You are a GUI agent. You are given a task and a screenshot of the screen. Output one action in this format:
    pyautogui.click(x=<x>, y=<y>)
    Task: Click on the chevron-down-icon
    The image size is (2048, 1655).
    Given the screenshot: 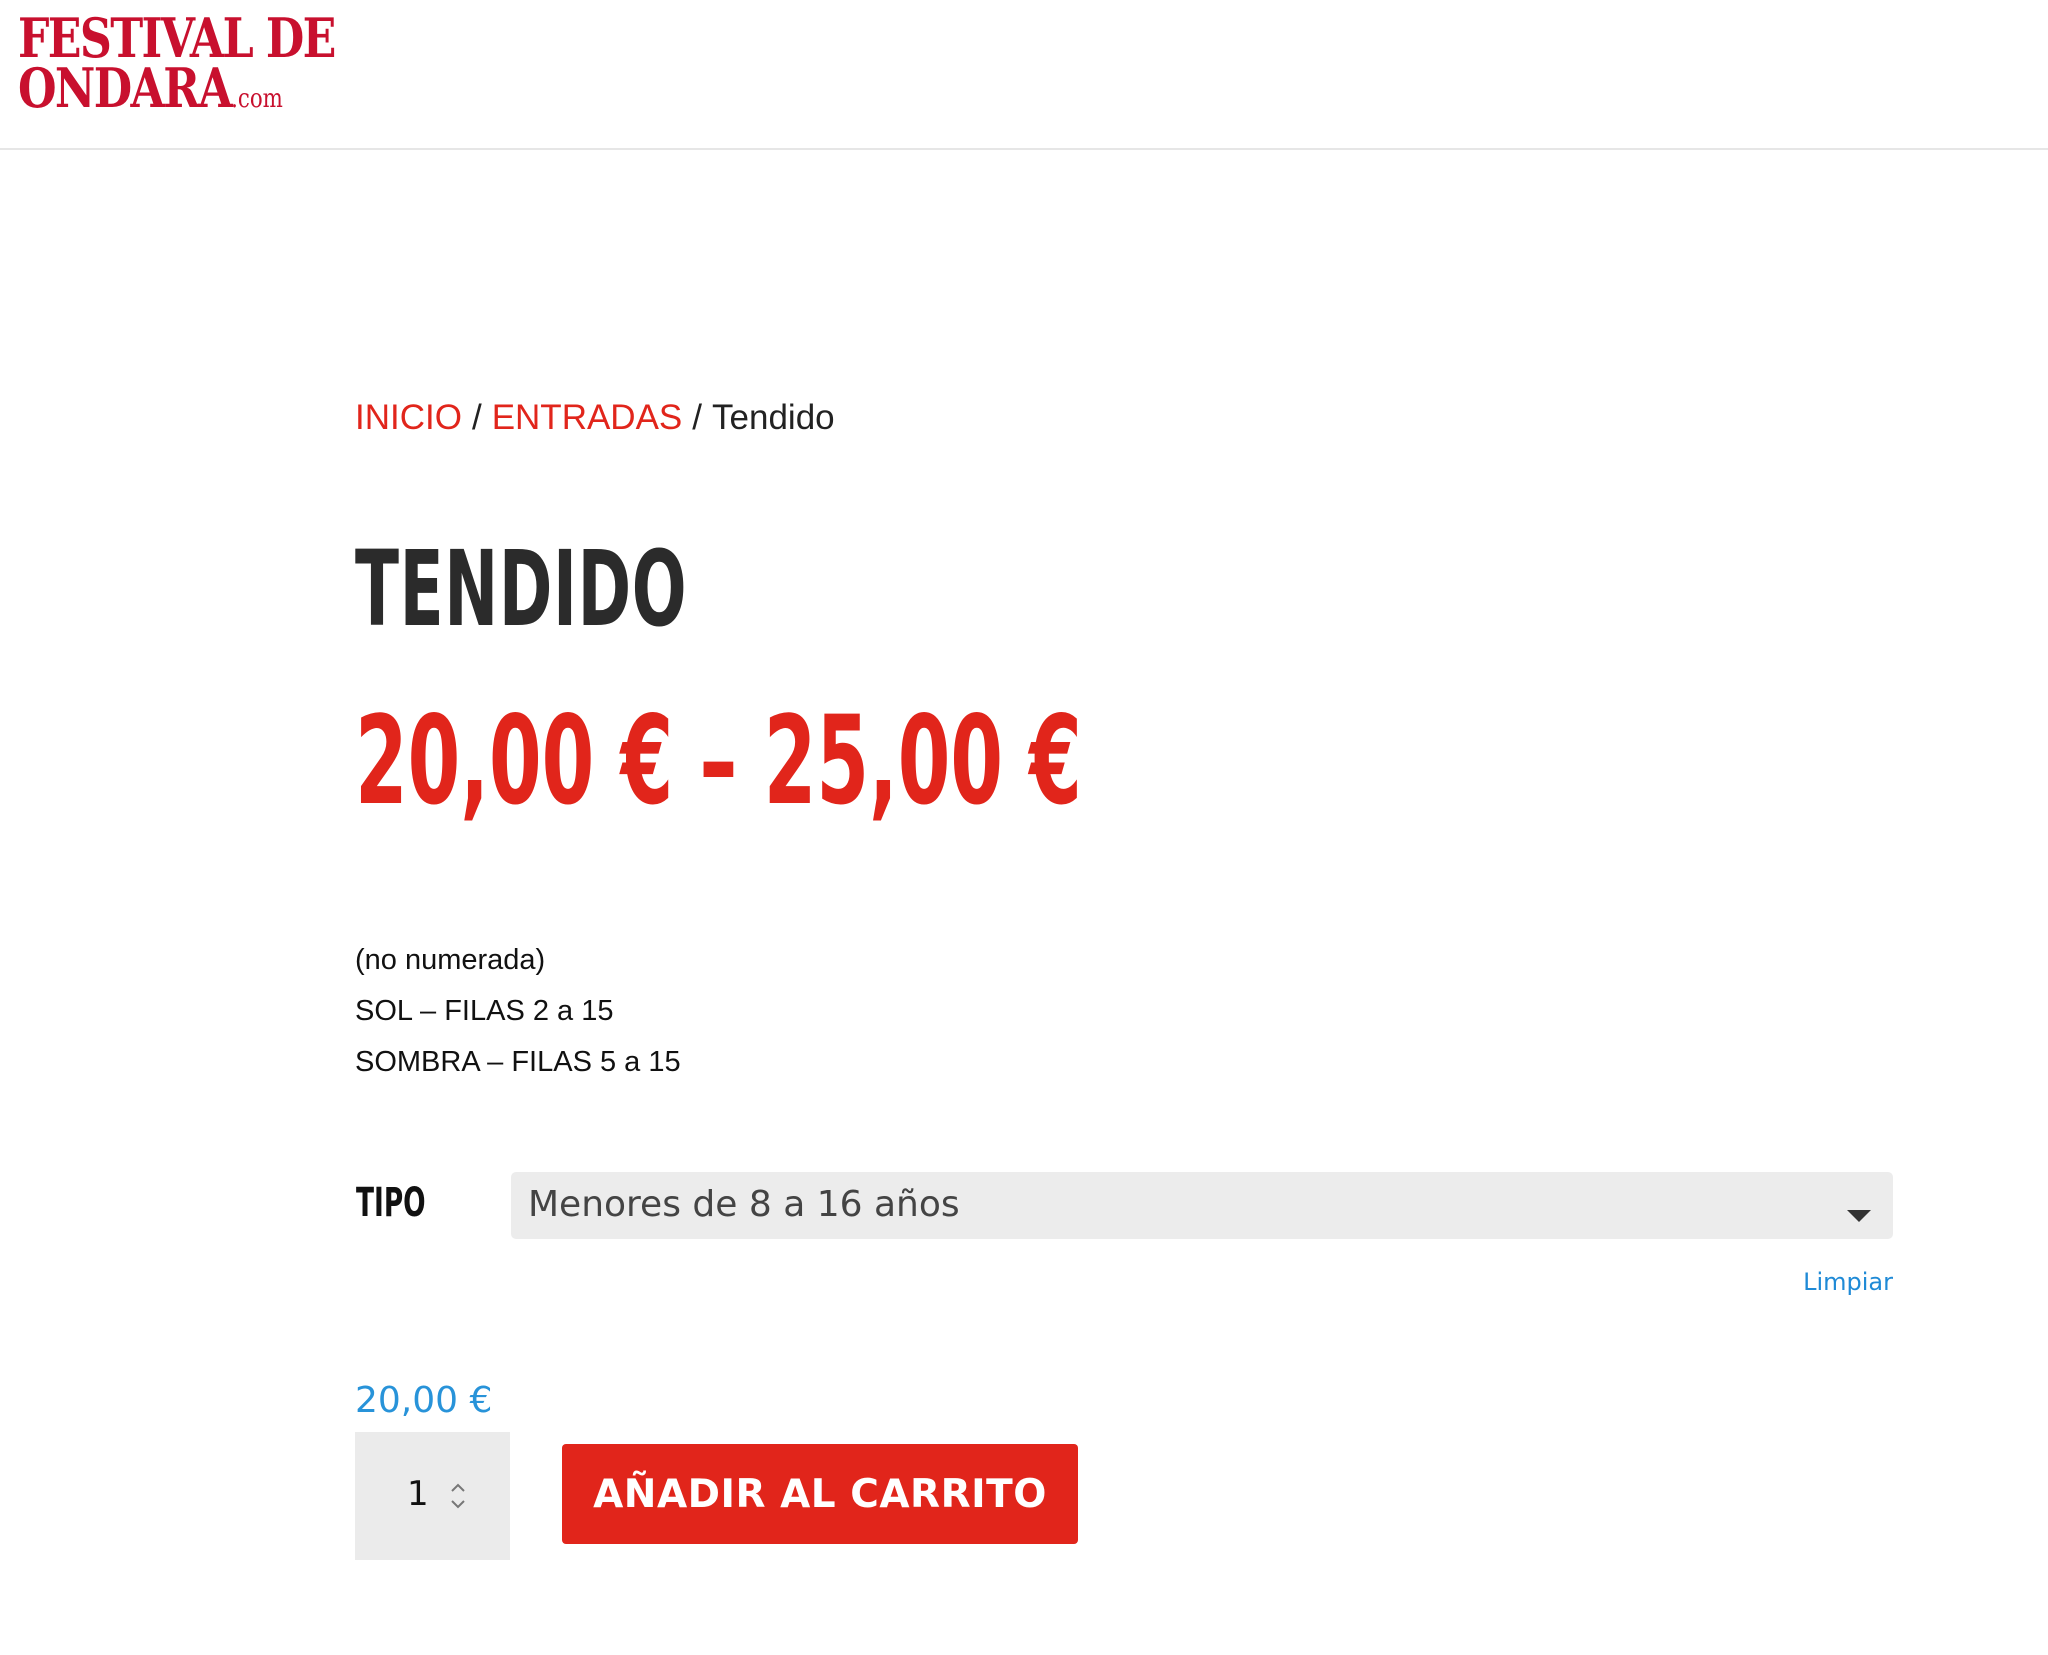 What is the action you would take?
    pyautogui.click(x=1859, y=1216)
    